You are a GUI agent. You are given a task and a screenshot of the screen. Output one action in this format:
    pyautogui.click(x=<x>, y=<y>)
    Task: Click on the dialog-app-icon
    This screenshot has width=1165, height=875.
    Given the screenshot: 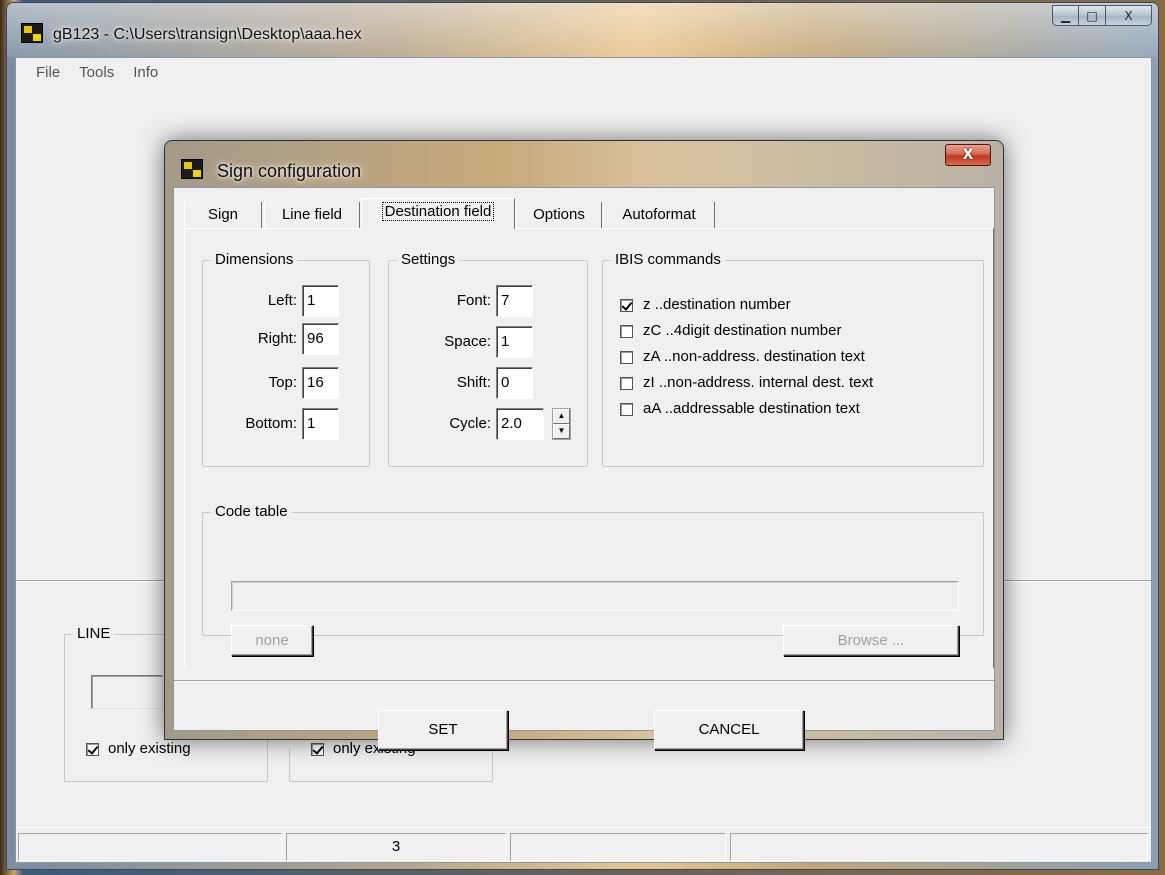 What is the action you would take?
    pyautogui.click(x=192, y=169)
    